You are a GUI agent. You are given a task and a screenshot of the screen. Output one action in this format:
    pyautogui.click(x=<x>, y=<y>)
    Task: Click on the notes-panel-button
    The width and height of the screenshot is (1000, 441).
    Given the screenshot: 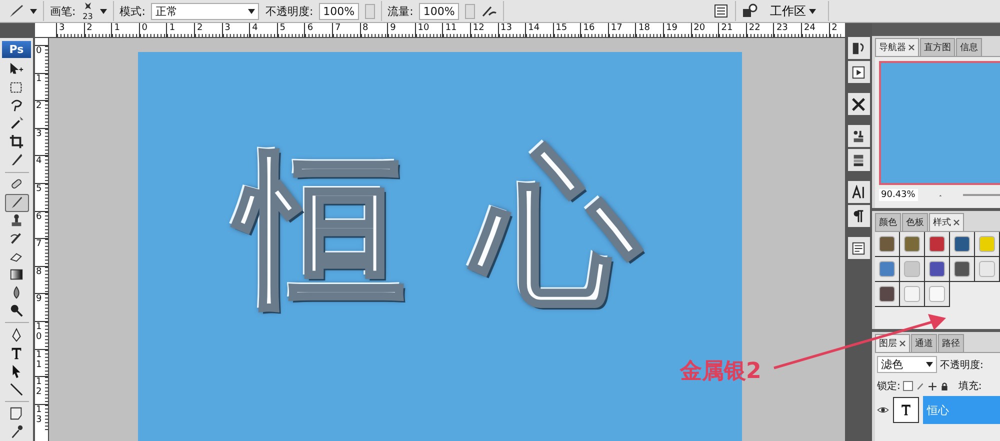 What is the action you would take?
    pyautogui.click(x=859, y=248)
    